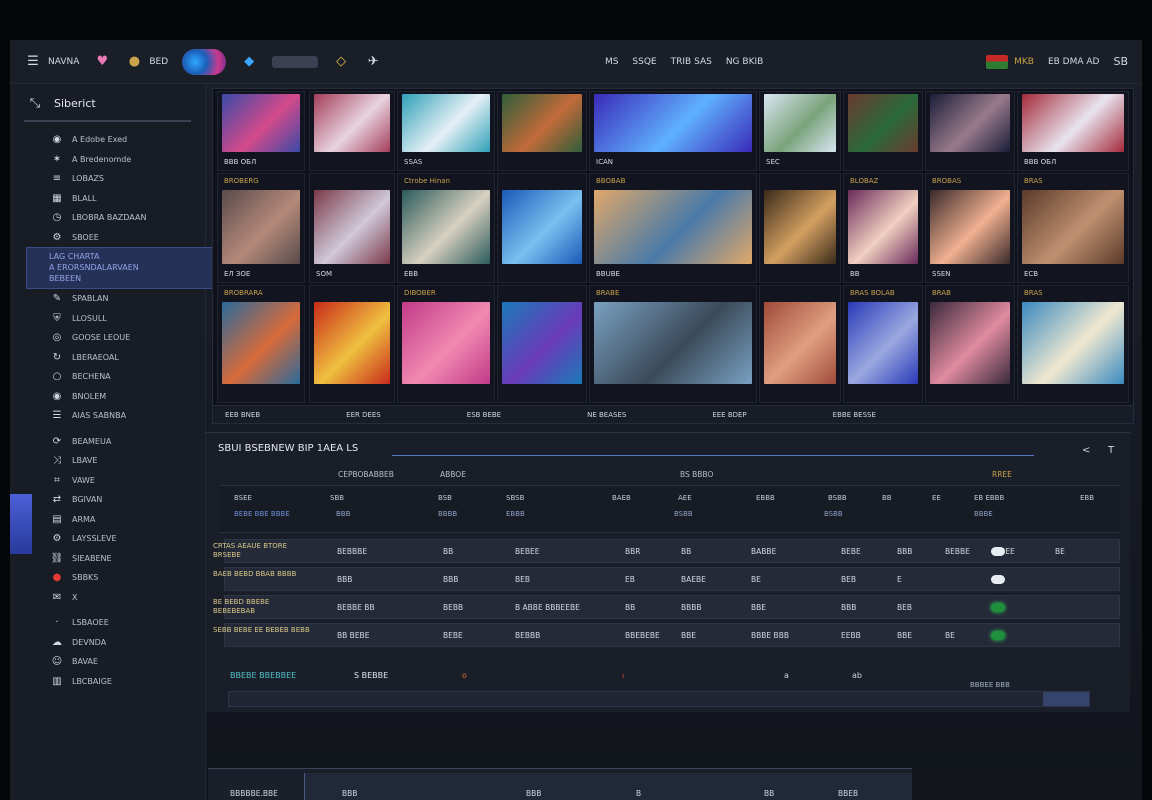  Describe the element at coordinates (854, 415) in the screenshot. I see `grid-footer-item: EBBE BESSE` at that location.